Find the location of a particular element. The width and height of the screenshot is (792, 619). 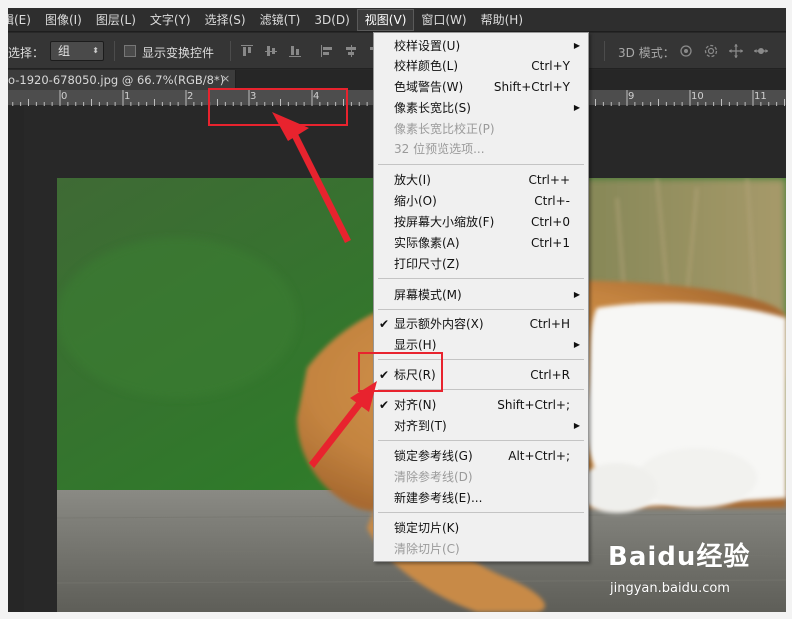

menu-item-proof-colors: 校样颜色(L) Ctrl+Y is located at coordinates (481, 66).